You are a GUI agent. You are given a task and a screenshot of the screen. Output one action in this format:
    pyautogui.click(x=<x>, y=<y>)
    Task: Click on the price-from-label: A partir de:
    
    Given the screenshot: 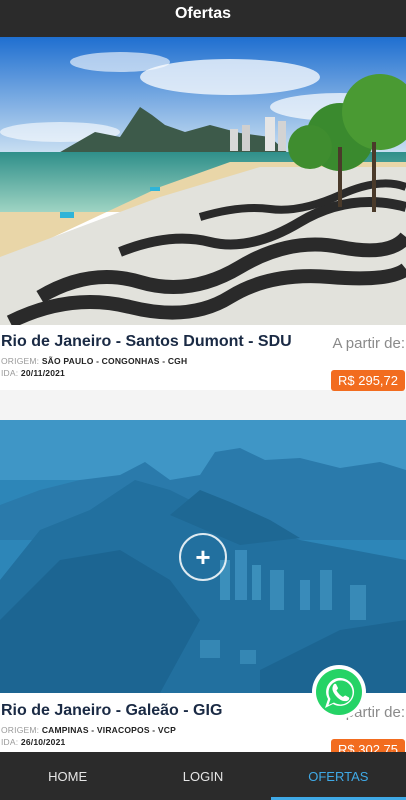 What is the action you would take?
    pyautogui.click(x=368, y=343)
    